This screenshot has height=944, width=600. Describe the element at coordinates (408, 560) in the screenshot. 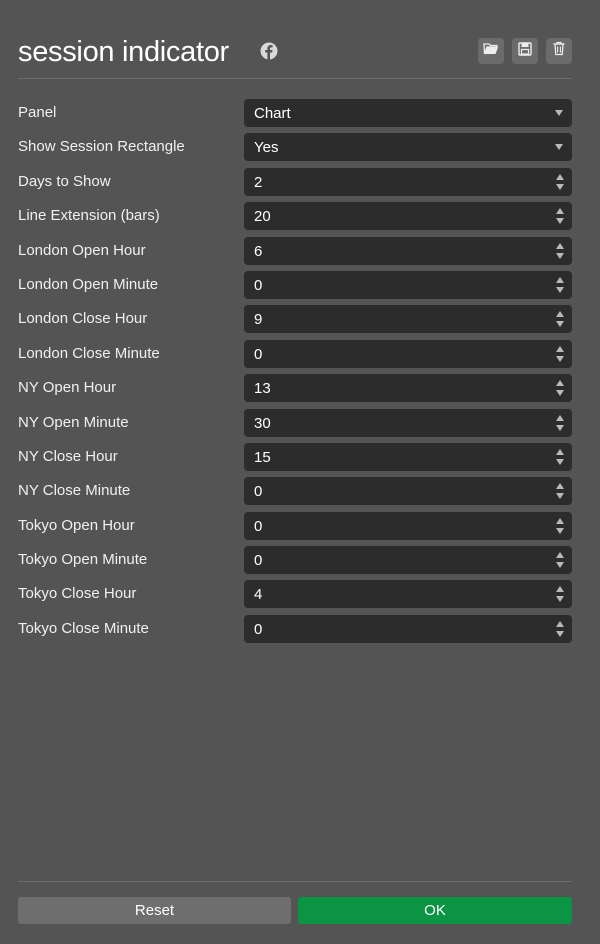

I see `number-input-tokyo-open-minute: 0` at that location.